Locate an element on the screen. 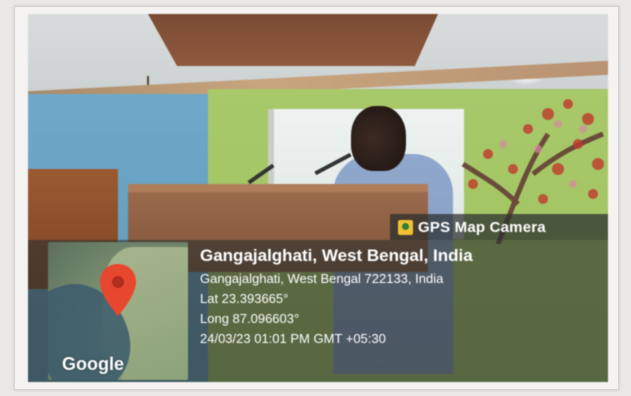 Image resolution: width=631 pixels, height=396 pixels. map-pin-icon is located at coordinates (118, 290).